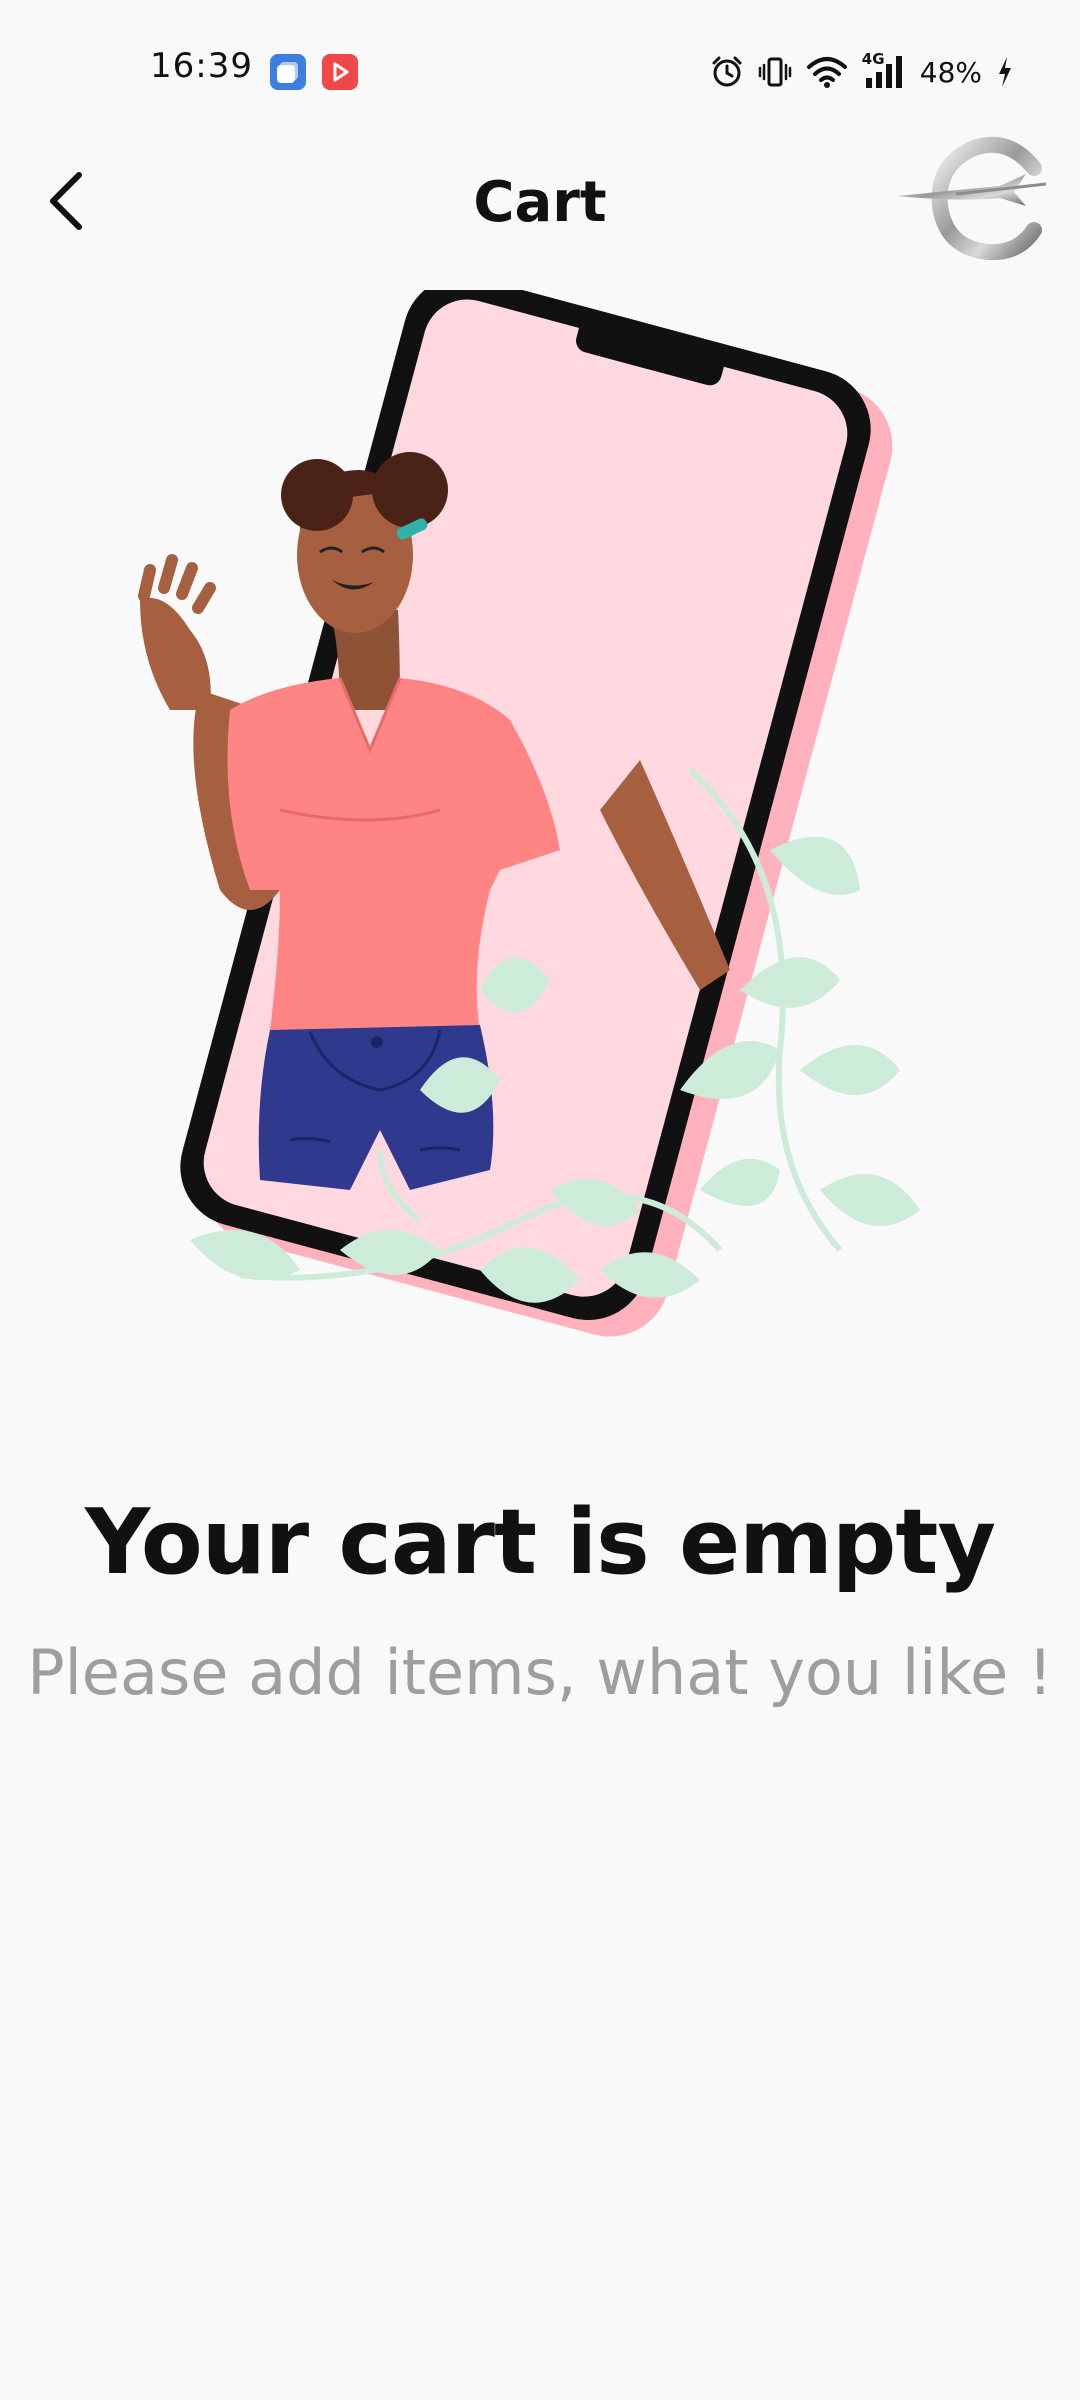  Describe the element at coordinates (540, 203) in the screenshot. I see `app-header: Cart` at that location.